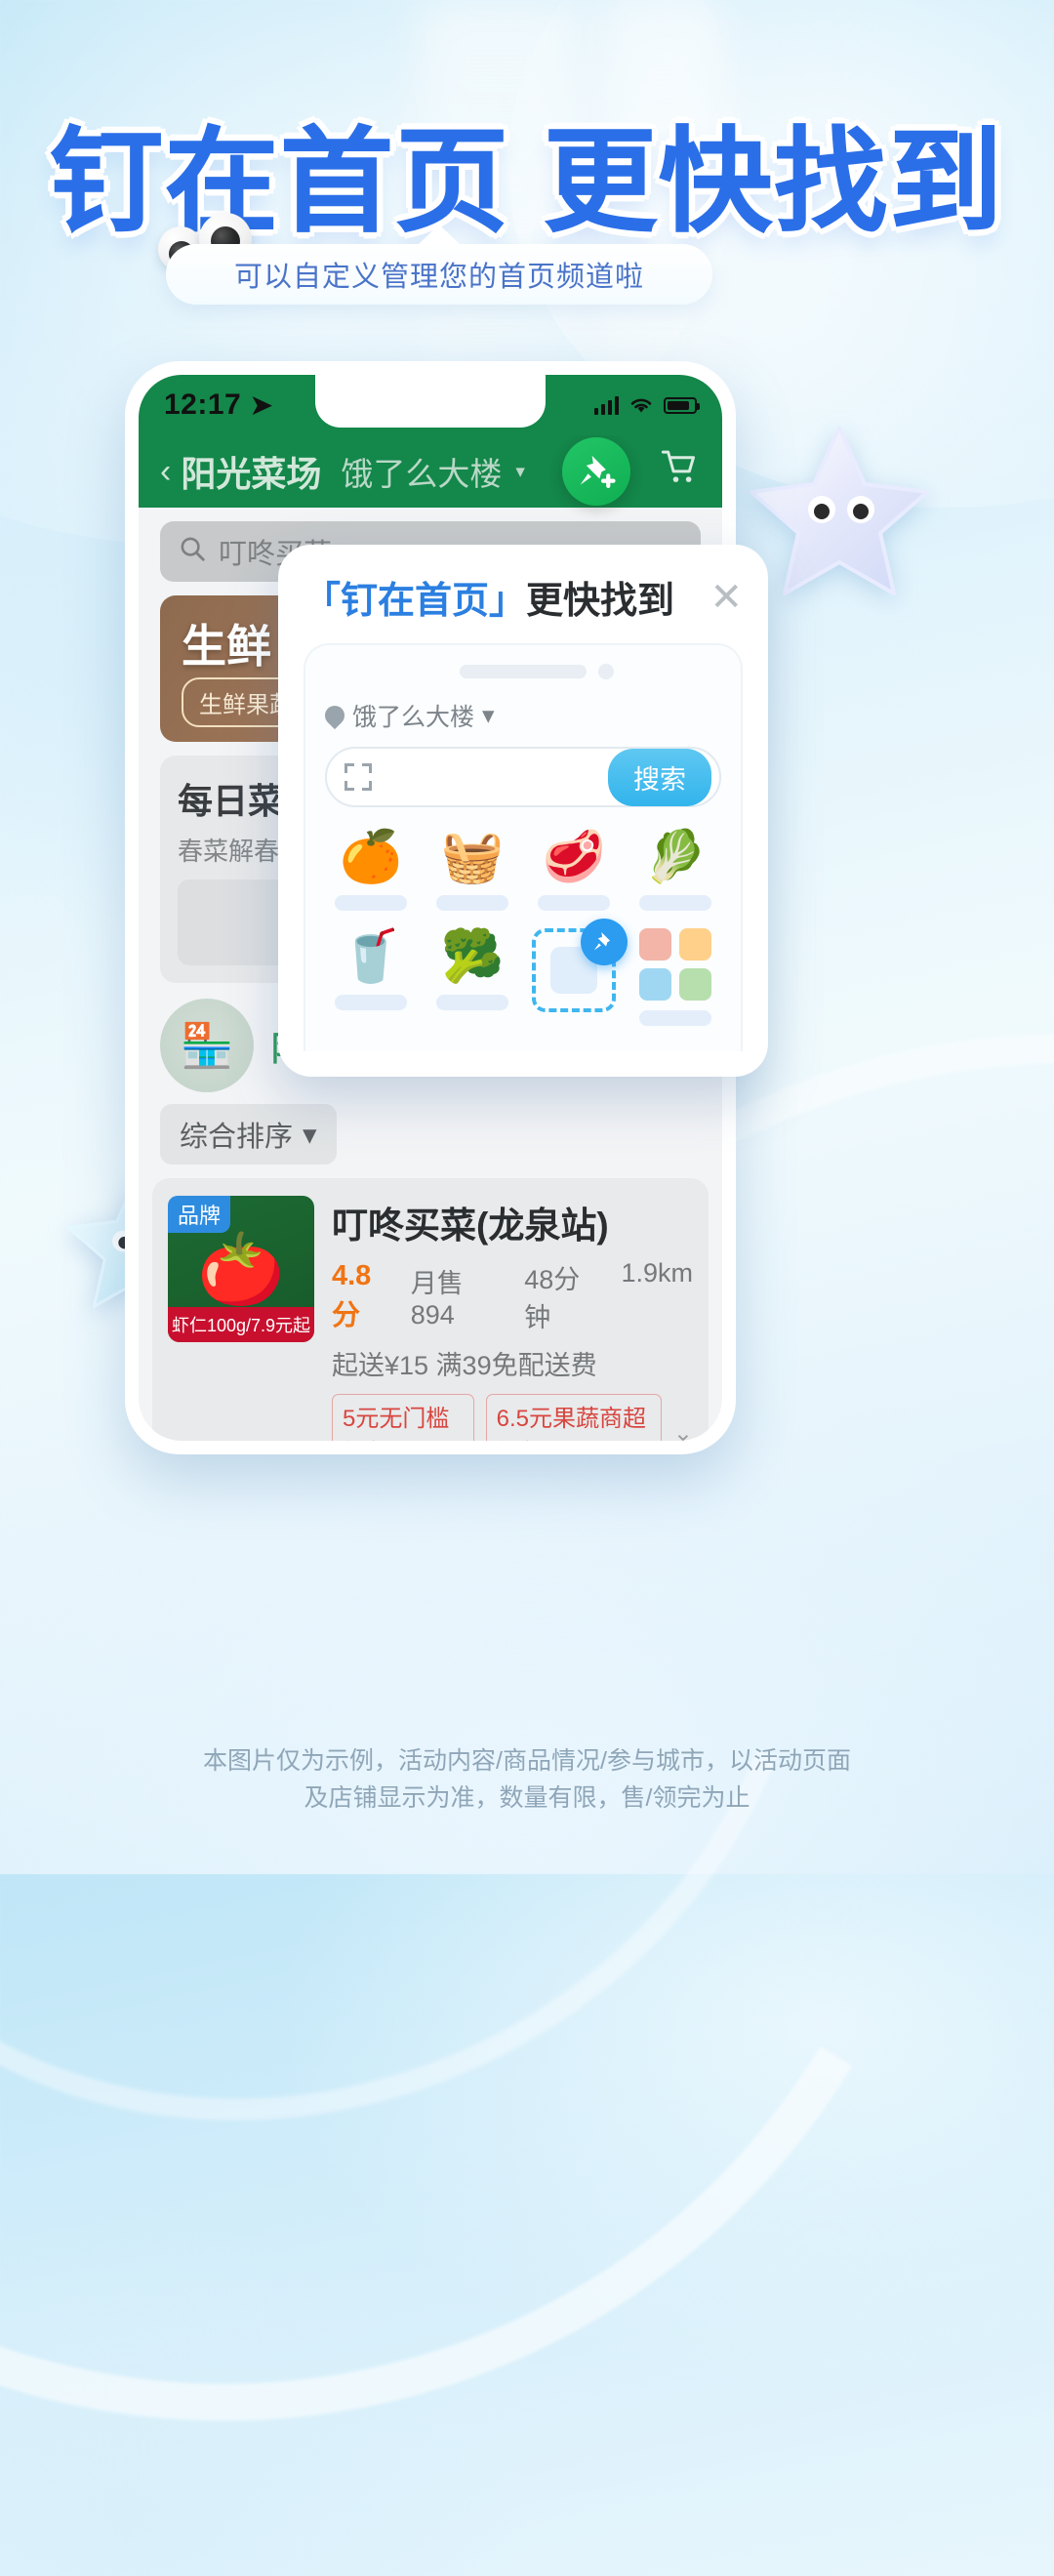  Describe the element at coordinates (578, 972) in the screenshot. I see `channel-drop-slot` at that location.